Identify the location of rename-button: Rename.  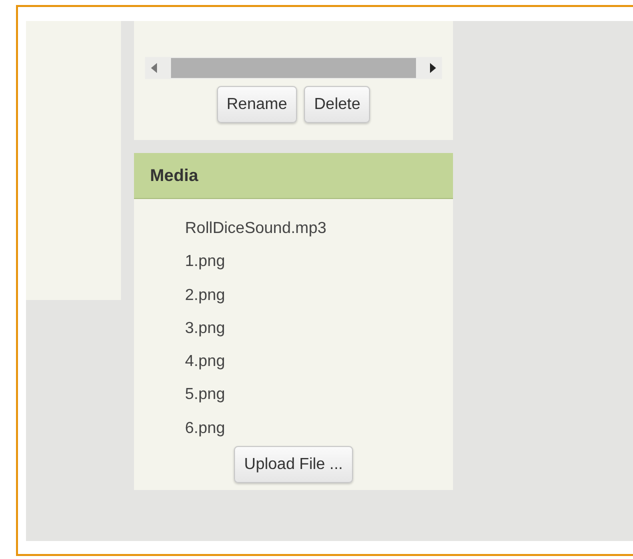
(257, 104).